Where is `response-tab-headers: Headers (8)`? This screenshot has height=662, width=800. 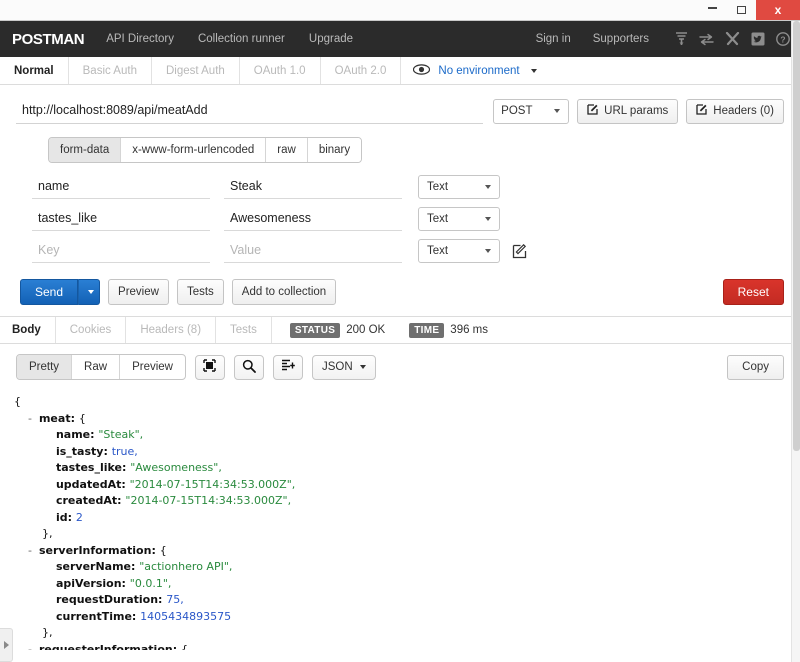 response-tab-headers: Headers (8) is located at coordinates (171, 330).